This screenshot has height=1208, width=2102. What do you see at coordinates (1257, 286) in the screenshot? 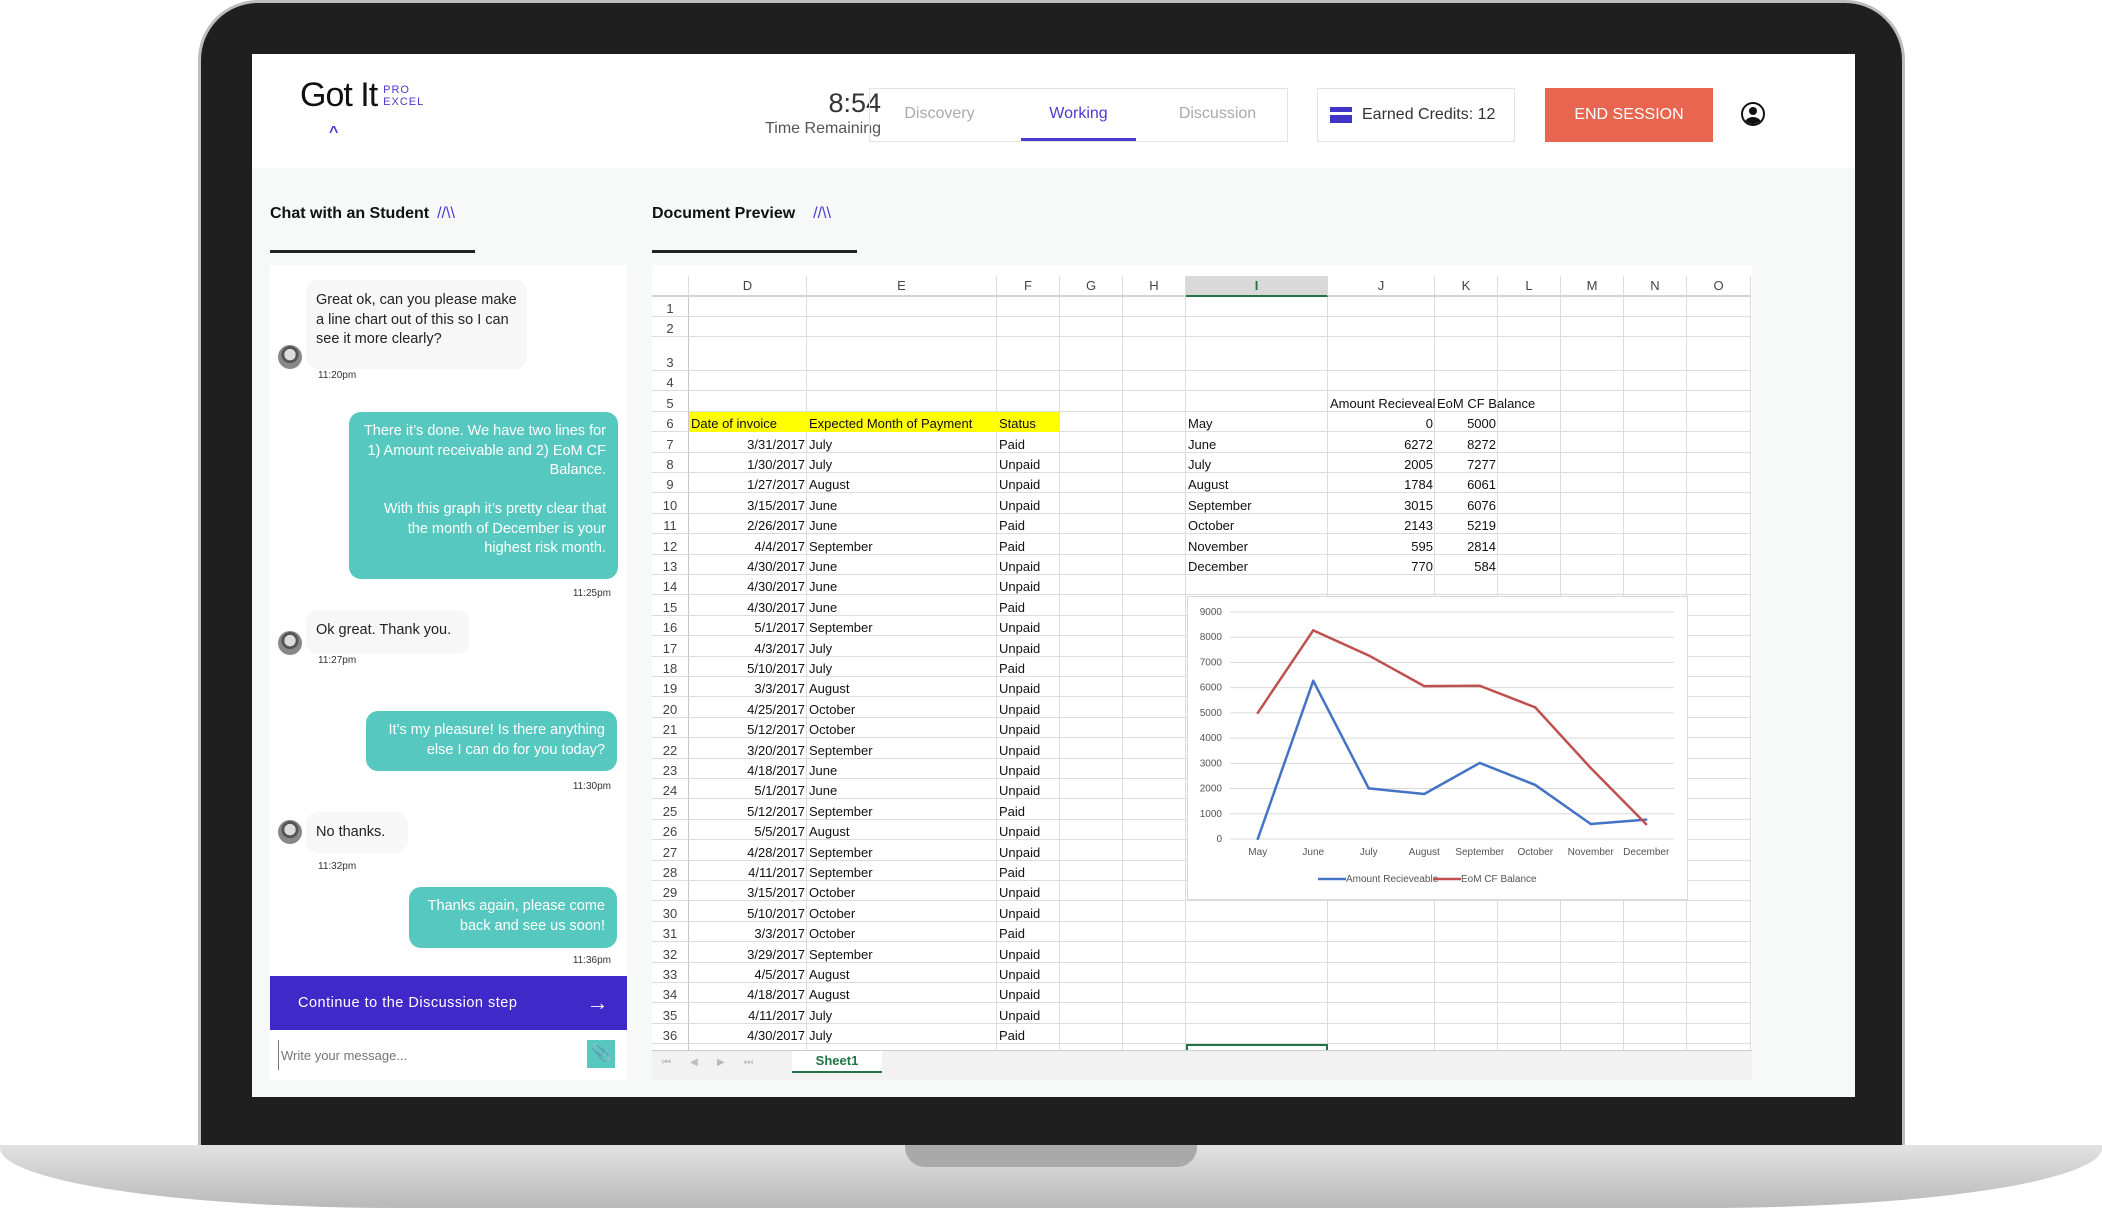
I see `column-header-I: I` at bounding box center [1257, 286].